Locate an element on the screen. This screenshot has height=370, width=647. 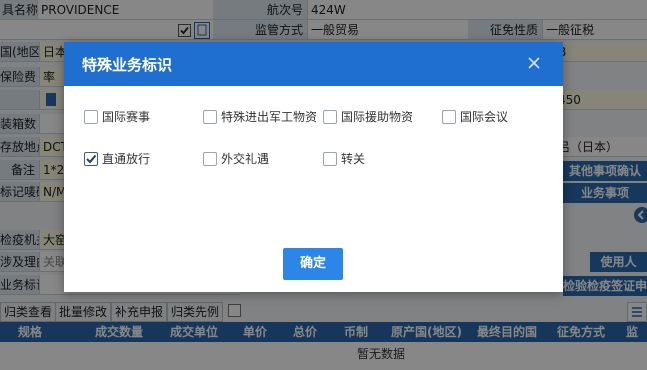
dialog-title: 特殊业务标识 is located at coordinates (127, 65).